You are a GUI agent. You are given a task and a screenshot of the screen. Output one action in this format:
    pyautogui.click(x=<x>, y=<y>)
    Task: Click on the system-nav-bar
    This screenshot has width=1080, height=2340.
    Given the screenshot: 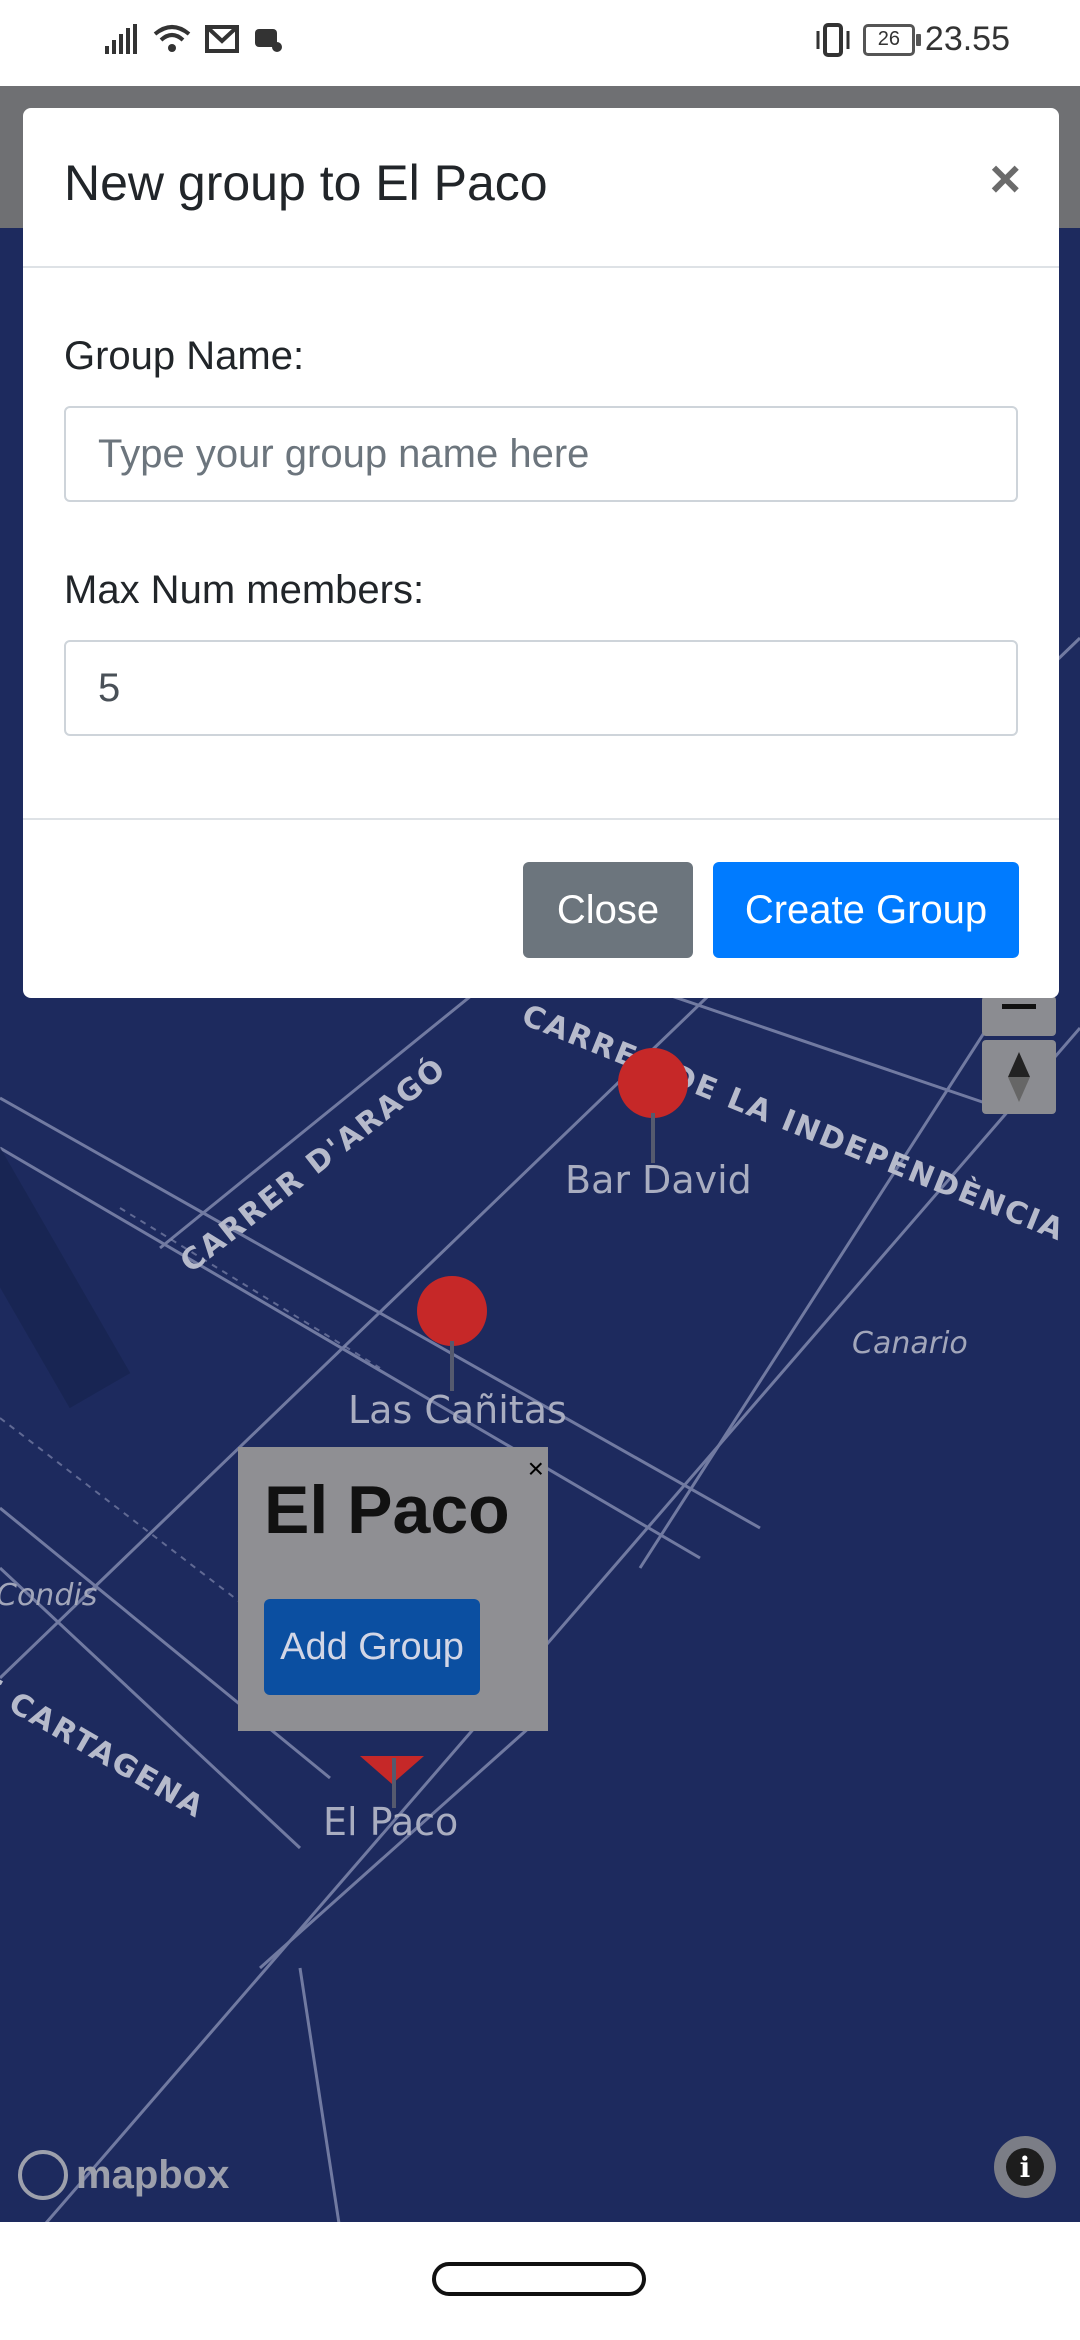 What is the action you would take?
    pyautogui.click(x=540, y=2281)
    